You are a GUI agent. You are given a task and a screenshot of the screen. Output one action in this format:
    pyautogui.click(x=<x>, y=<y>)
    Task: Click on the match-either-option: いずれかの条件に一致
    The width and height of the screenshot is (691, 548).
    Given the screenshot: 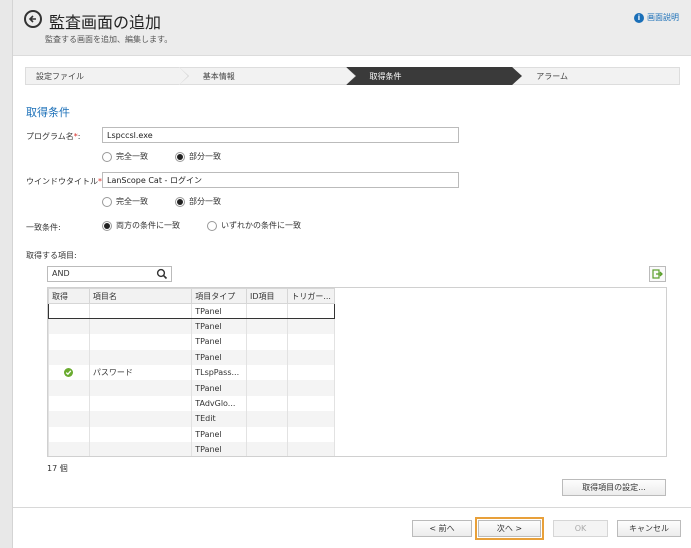 What is the action you would take?
    pyautogui.click(x=254, y=225)
    